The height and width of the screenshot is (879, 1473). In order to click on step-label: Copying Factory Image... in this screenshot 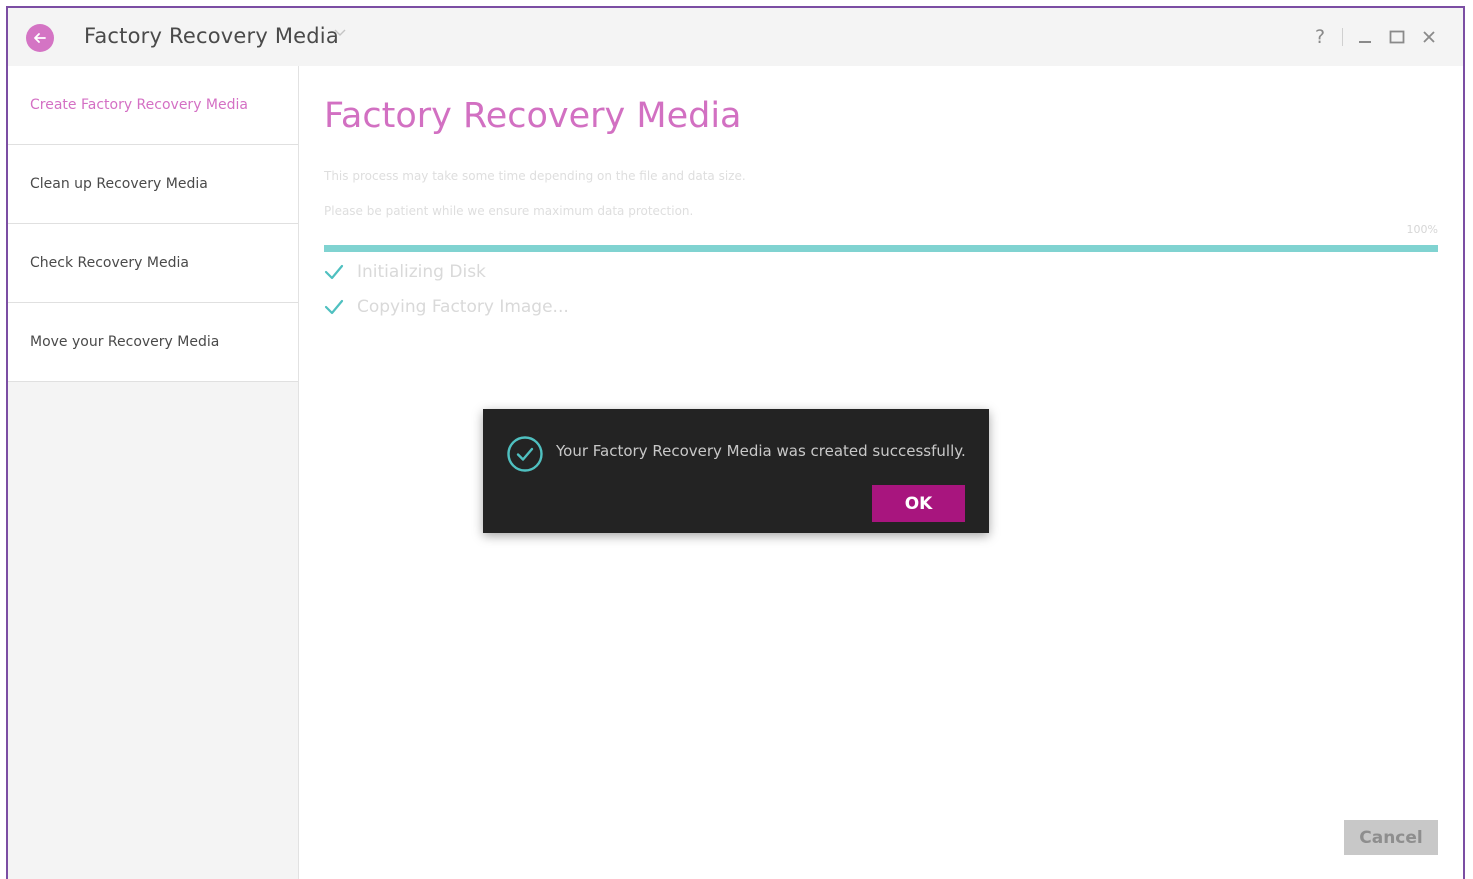, I will do `click(463, 307)`.